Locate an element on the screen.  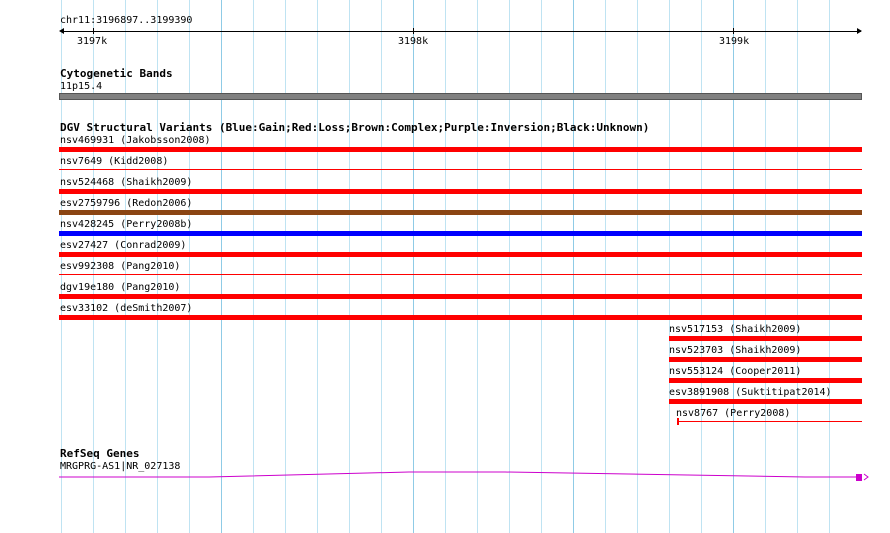
gene-exon is located at coordinates (859, 477).